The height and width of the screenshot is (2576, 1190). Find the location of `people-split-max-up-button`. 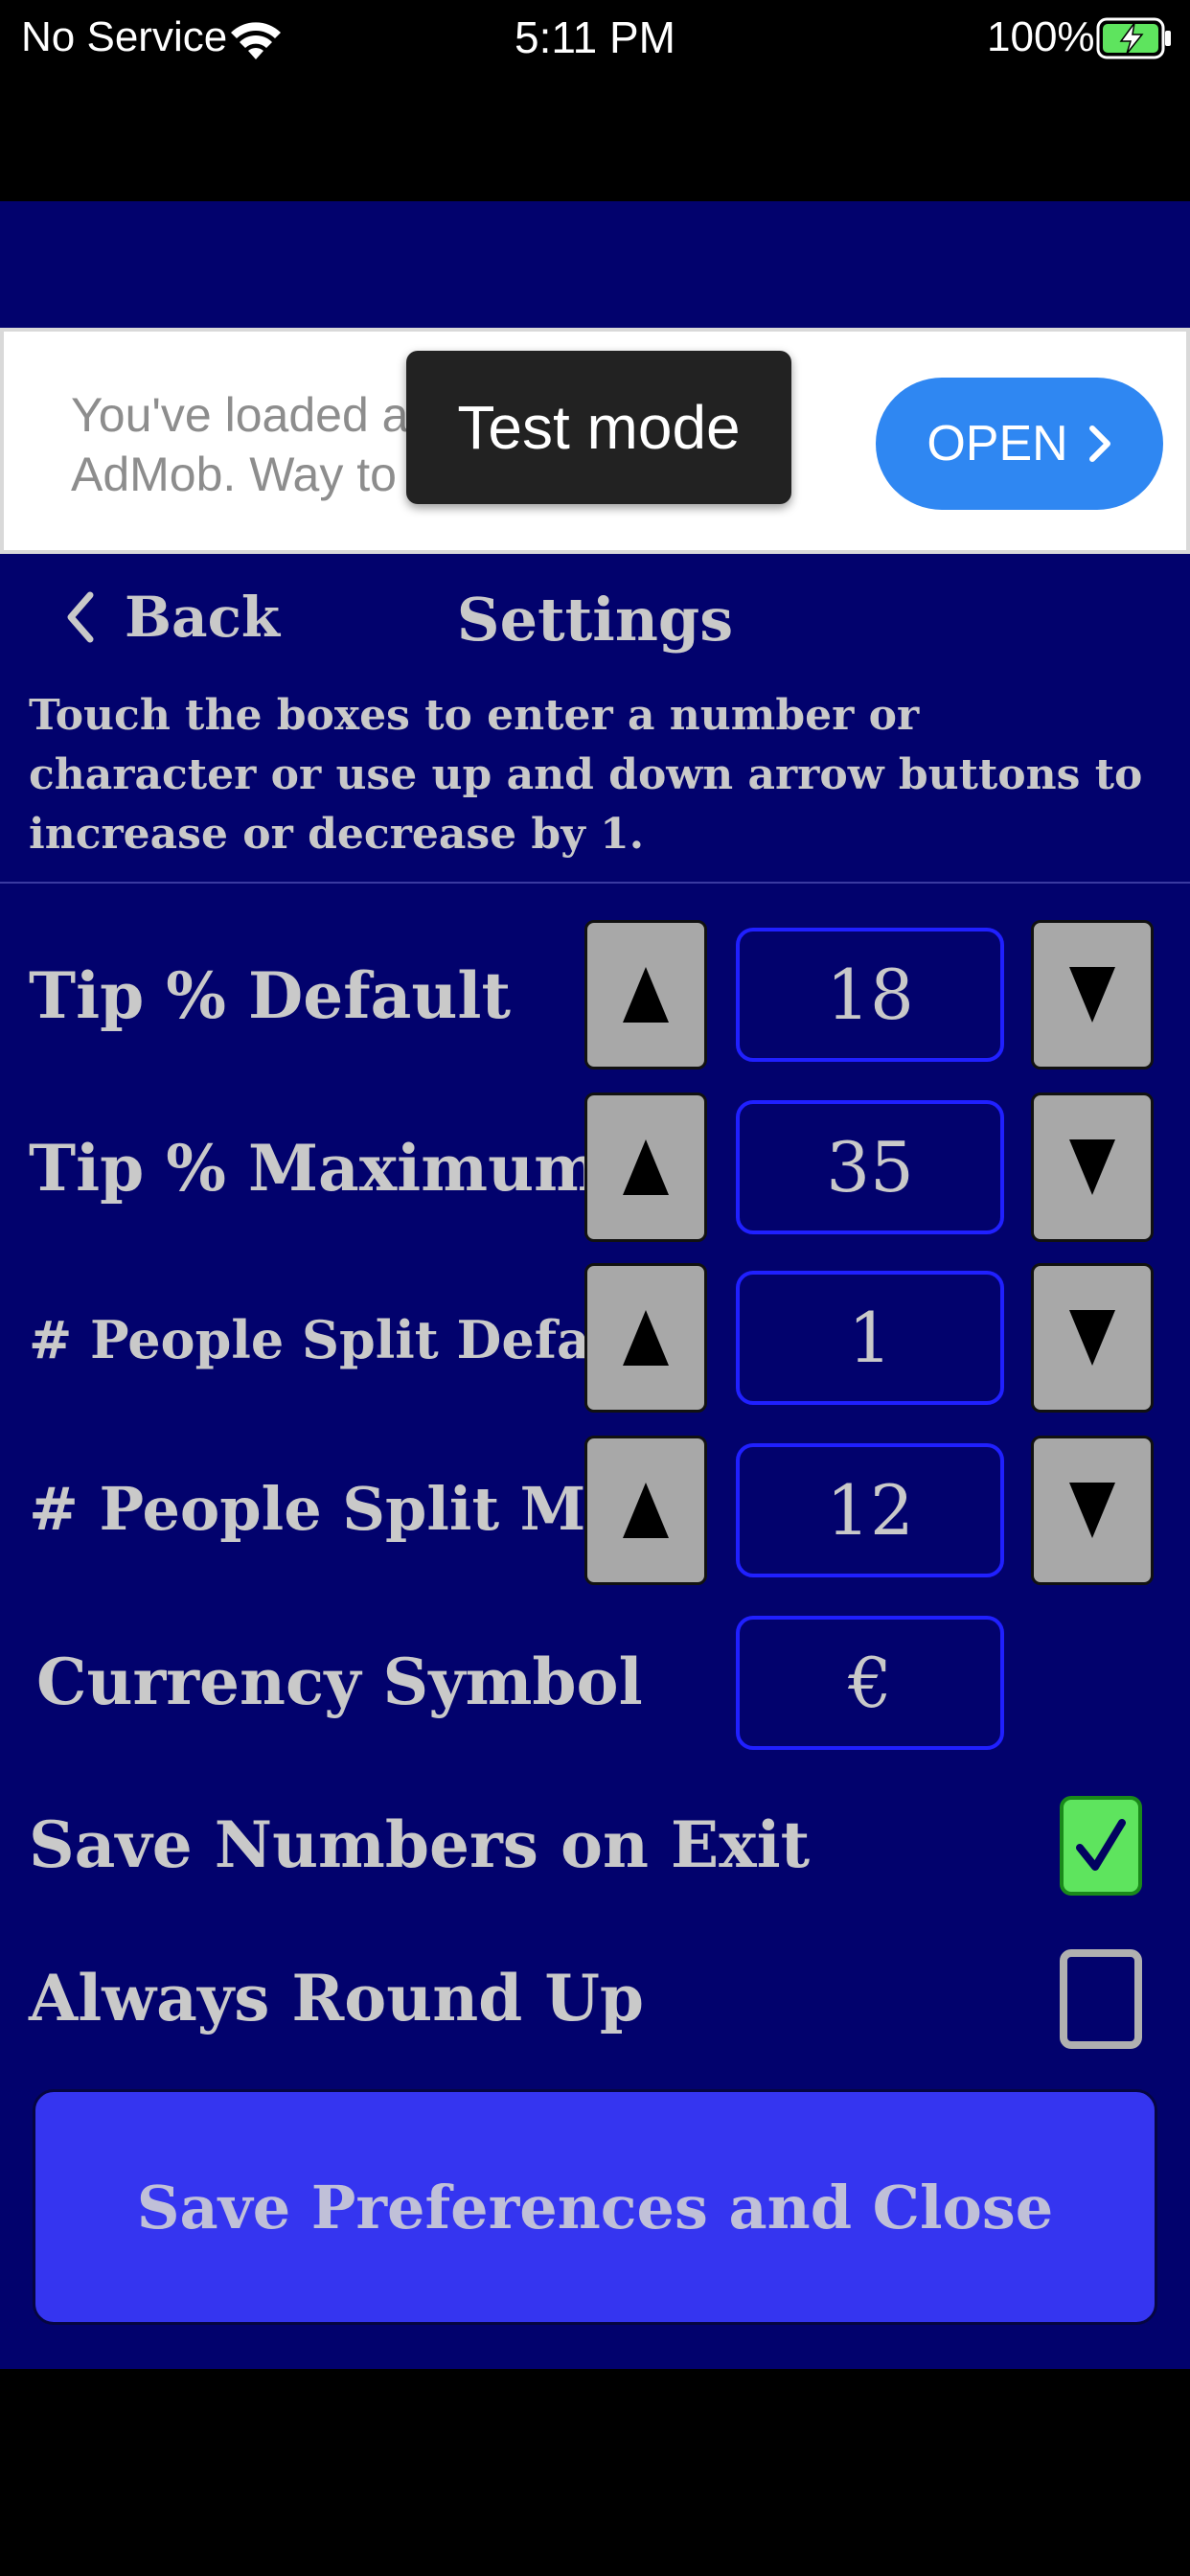

people-split-max-up-button is located at coordinates (646, 1510).